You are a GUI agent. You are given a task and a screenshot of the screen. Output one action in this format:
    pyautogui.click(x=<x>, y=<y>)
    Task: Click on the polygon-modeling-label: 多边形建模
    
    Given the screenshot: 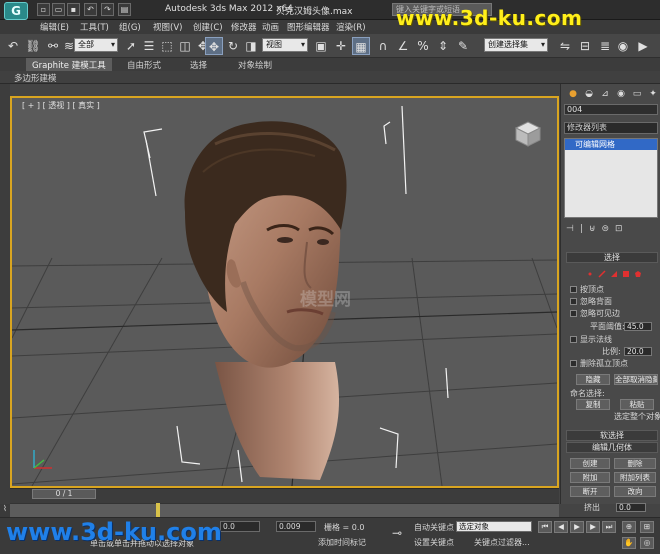 What is the action you would take?
    pyautogui.click(x=35, y=78)
    